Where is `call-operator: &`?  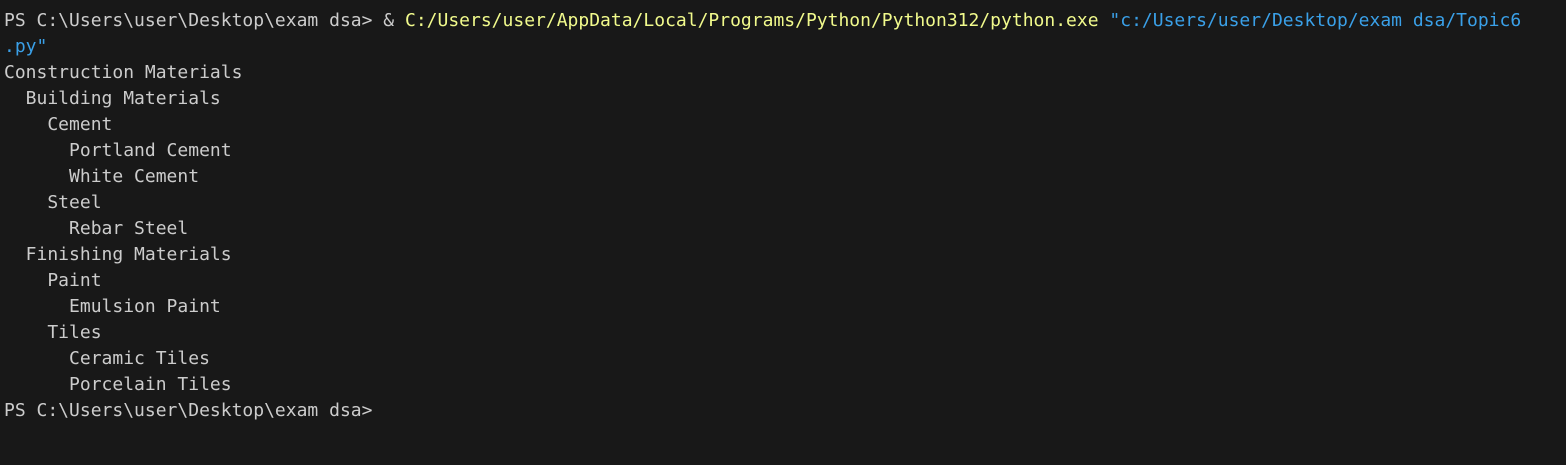
call-operator: & is located at coordinates (394, 20).